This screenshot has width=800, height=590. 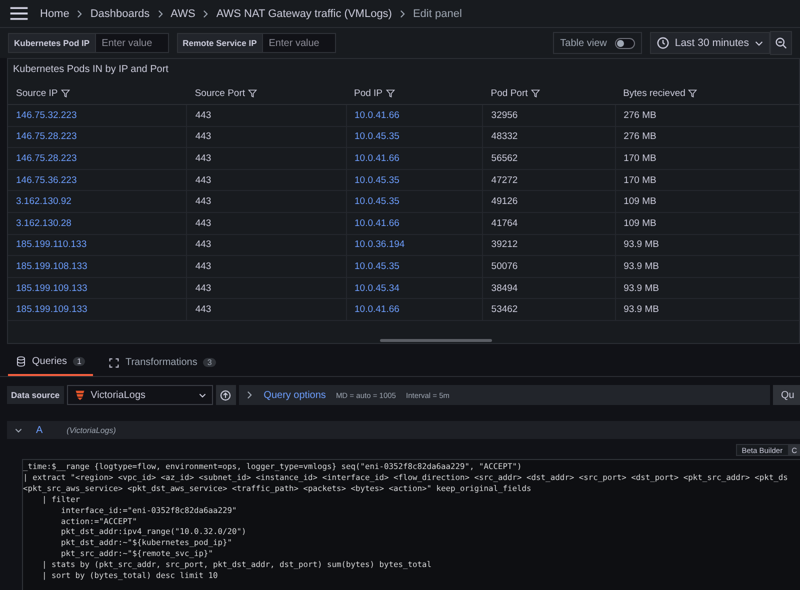 I want to click on table-link: 3.162.130.28, so click(x=44, y=223).